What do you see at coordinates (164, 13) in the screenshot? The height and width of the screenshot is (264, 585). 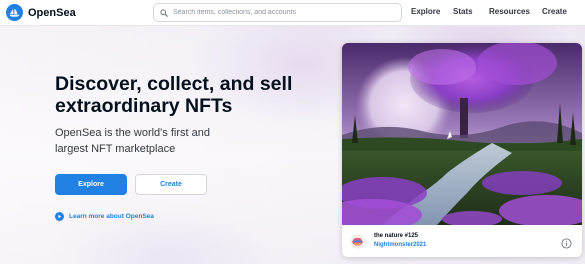 I see `search-icon` at bounding box center [164, 13].